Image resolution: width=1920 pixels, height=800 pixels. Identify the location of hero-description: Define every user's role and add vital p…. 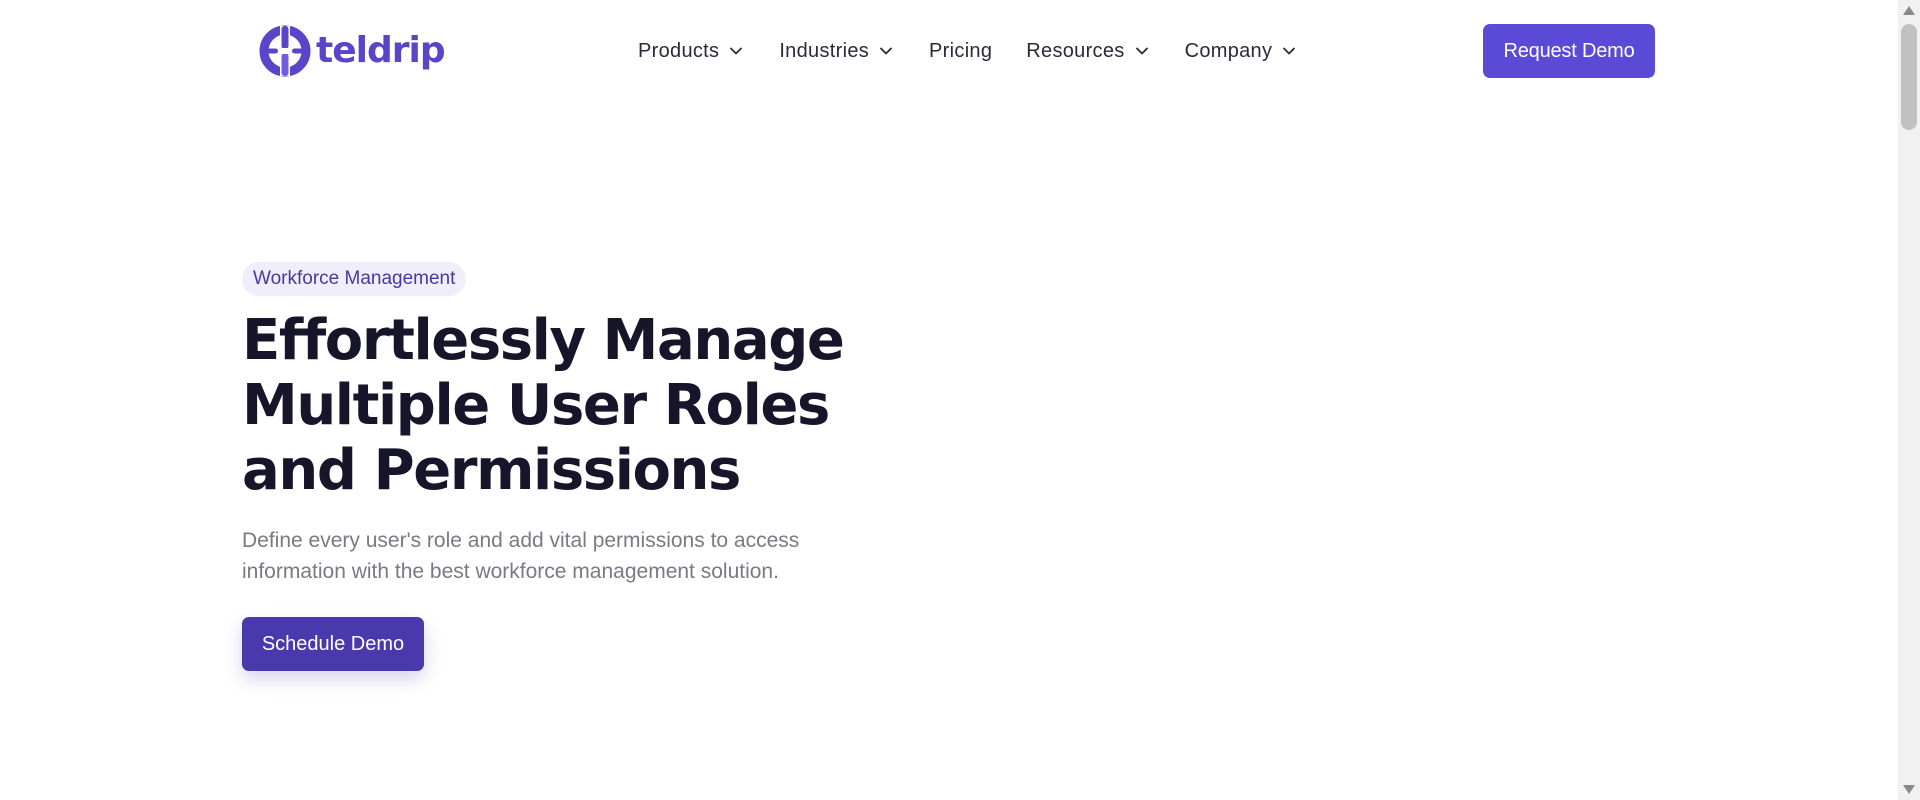
(521, 556).